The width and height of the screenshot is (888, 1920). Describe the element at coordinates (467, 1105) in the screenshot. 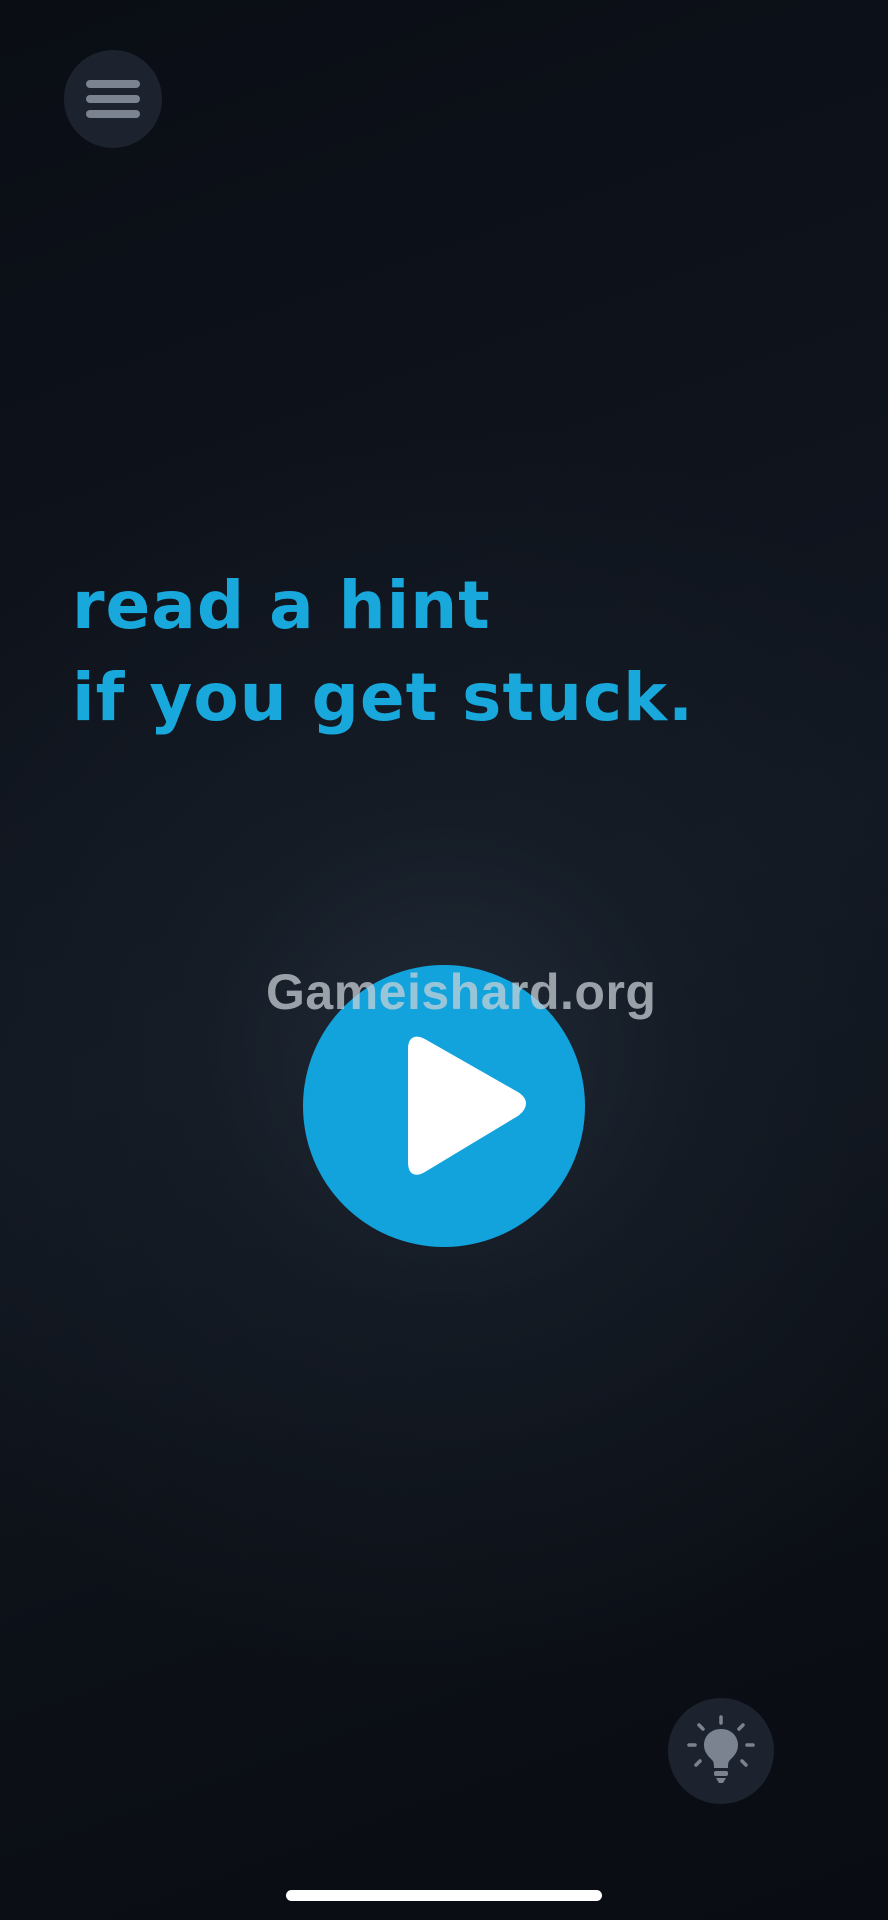

I see `play-icon` at that location.